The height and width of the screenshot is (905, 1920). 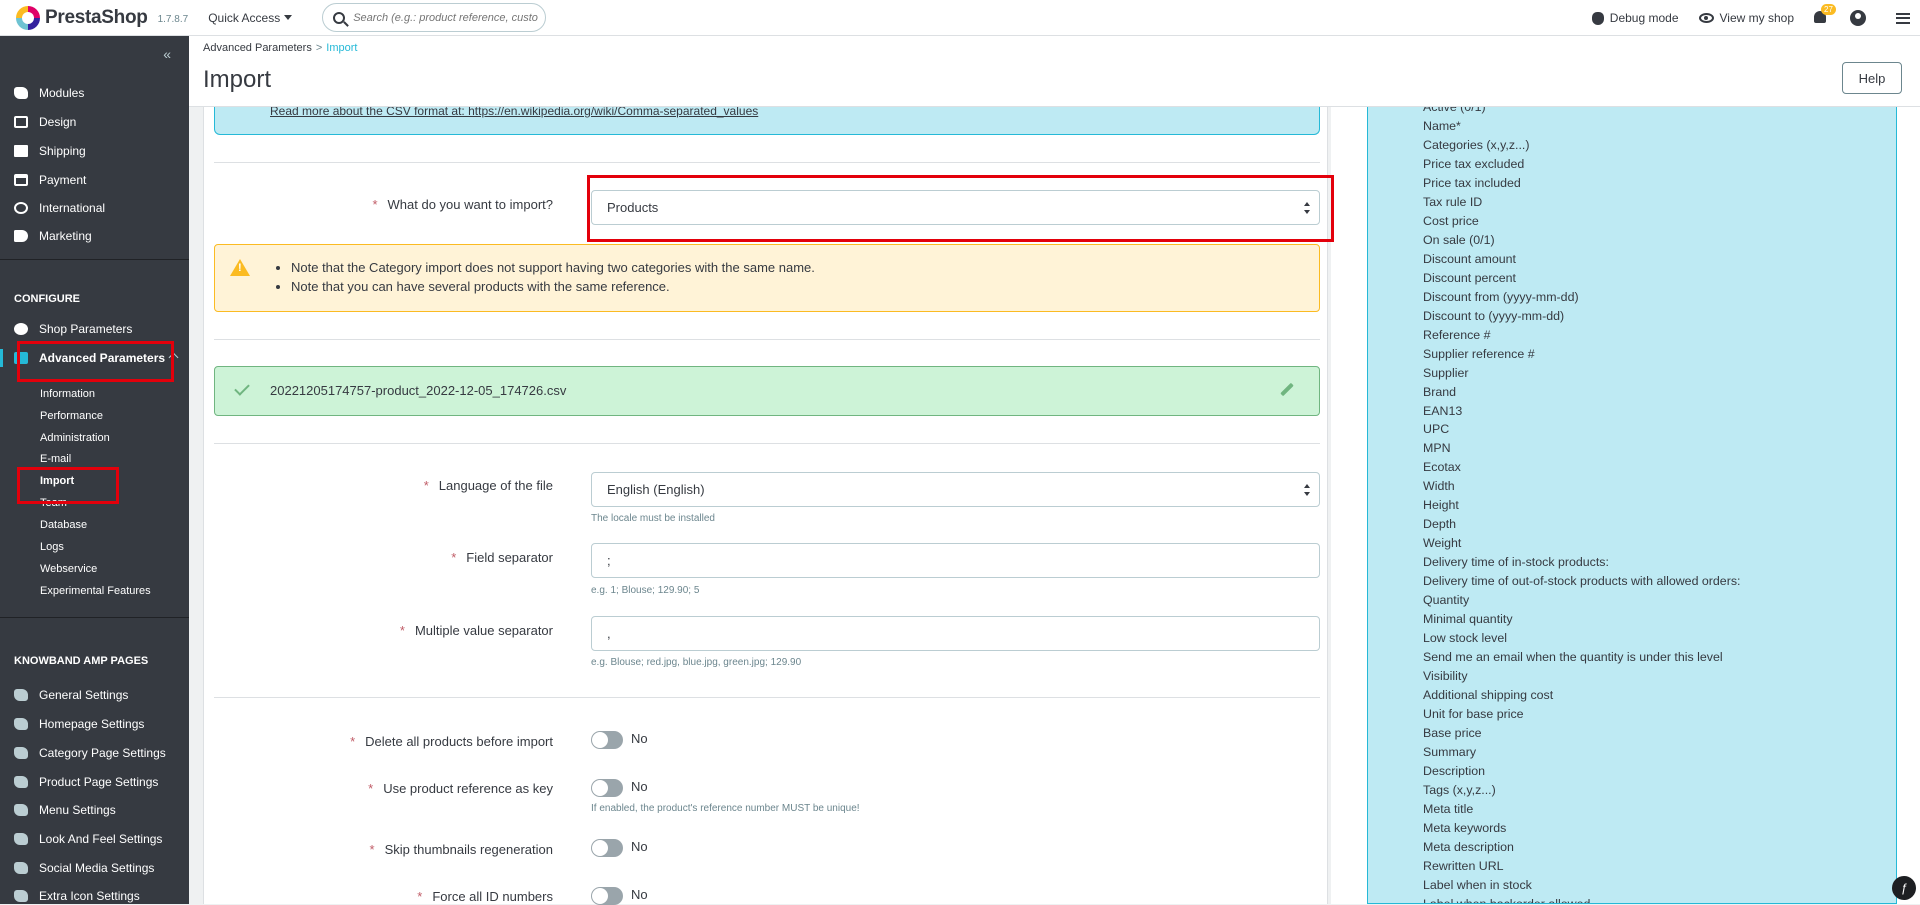 What do you see at coordinates (607, 788) in the screenshot?
I see `reference-key-toggle` at bounding box center [607, 788].